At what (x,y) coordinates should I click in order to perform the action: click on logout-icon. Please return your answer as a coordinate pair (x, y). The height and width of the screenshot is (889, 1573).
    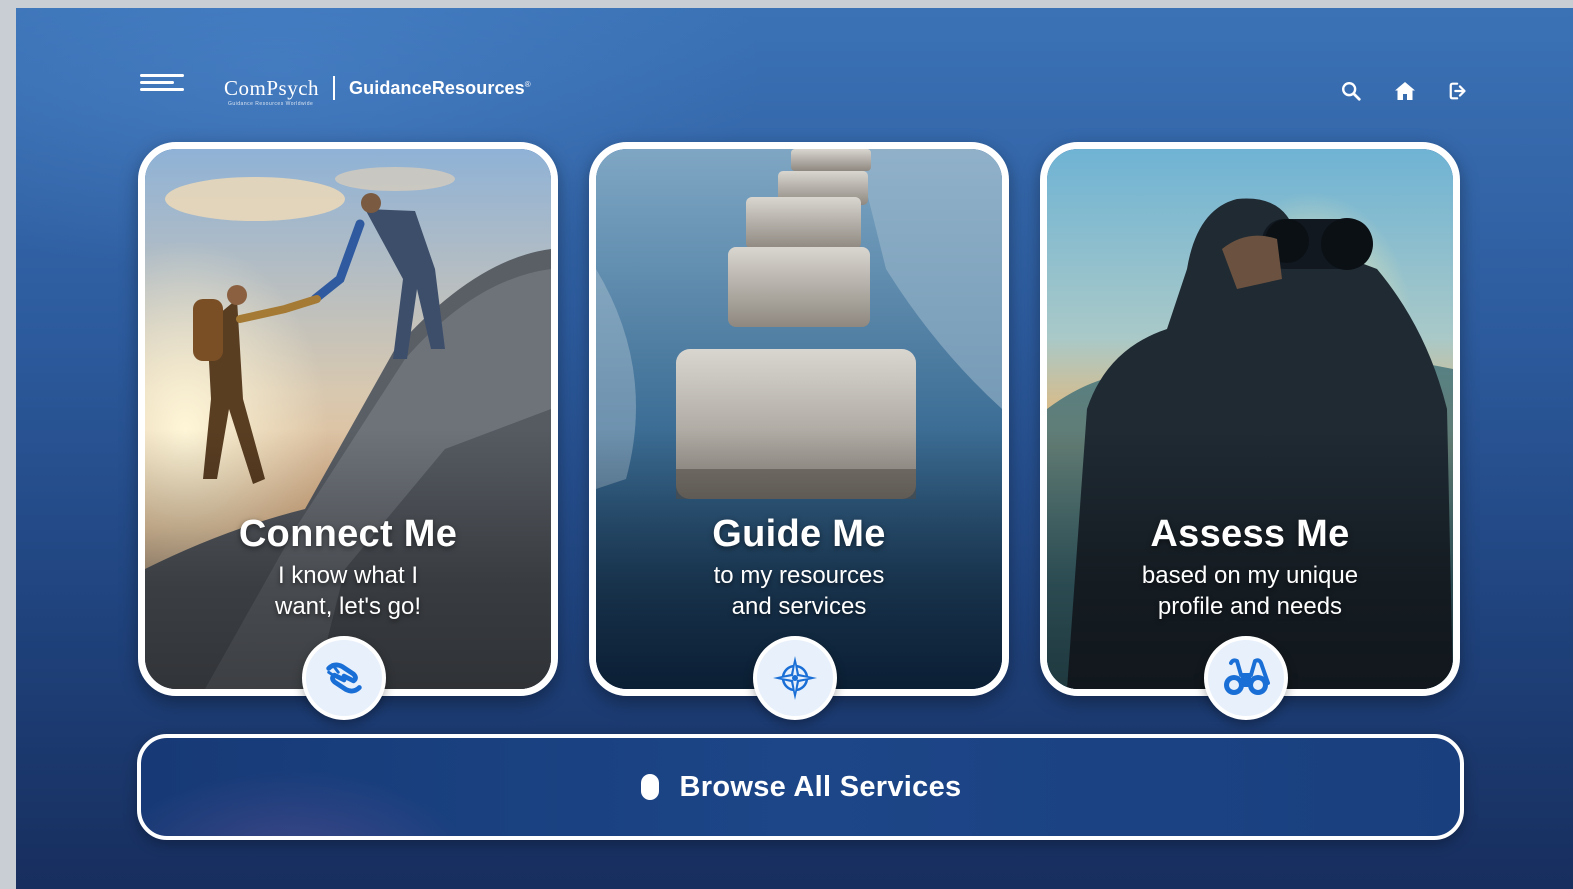
    Looking at the image, I should click on (1459, 91).